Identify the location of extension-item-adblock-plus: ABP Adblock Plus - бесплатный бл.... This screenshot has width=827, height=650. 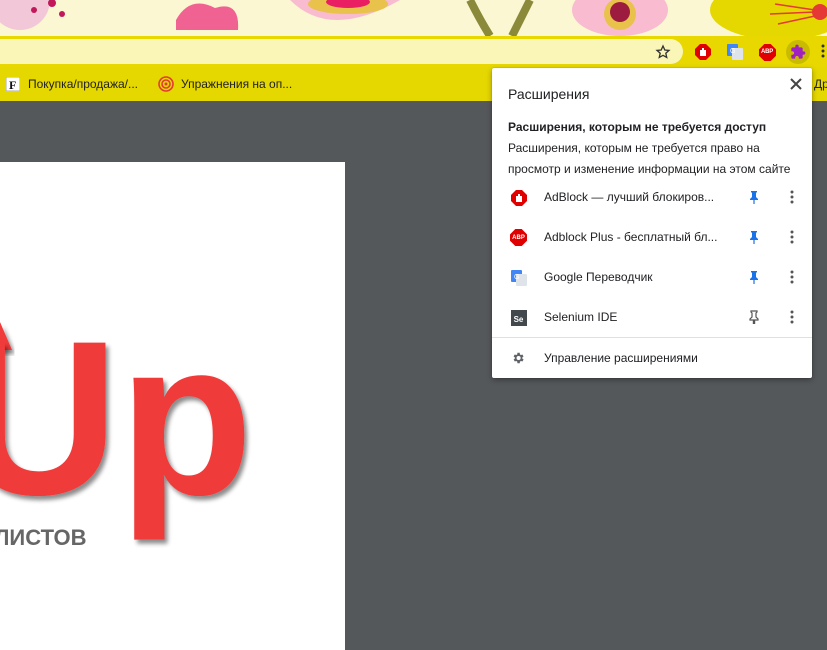
(652, 237).